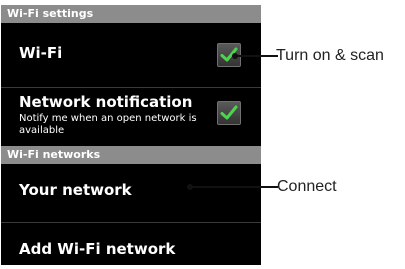 Image resolution: width=405 pixels, height=269 pixels. Describe the element at coordinates (41, 53) in the screenshot. I see `wifi-row-title: Wi-Fi` at that location.